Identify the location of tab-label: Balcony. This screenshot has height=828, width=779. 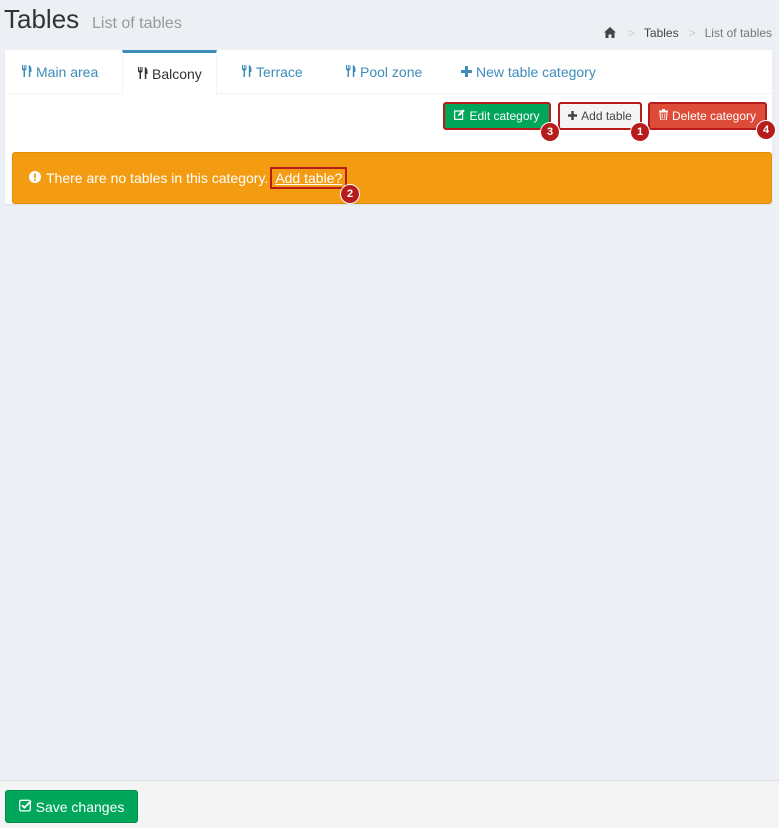
(177, 74).